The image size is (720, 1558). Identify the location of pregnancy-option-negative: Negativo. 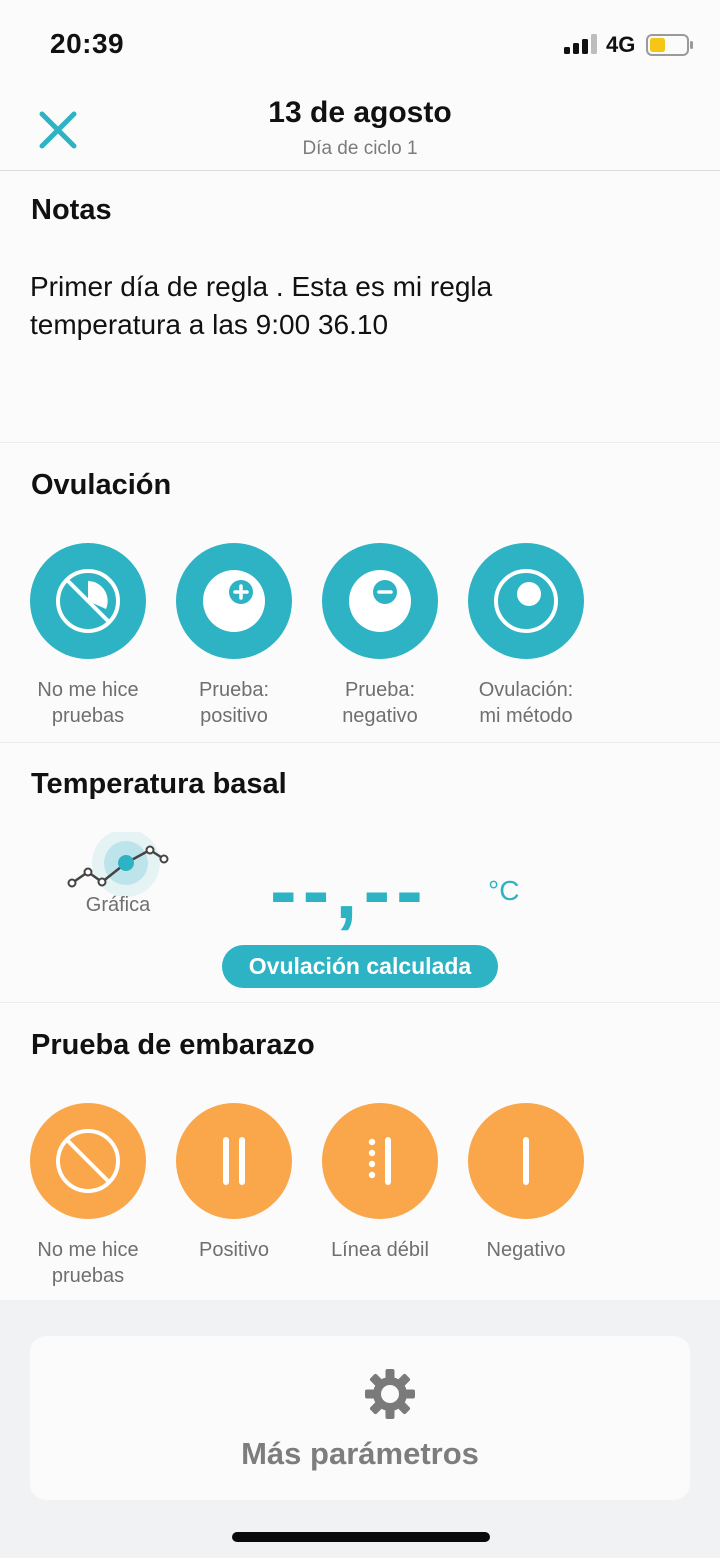
(526, 1183).